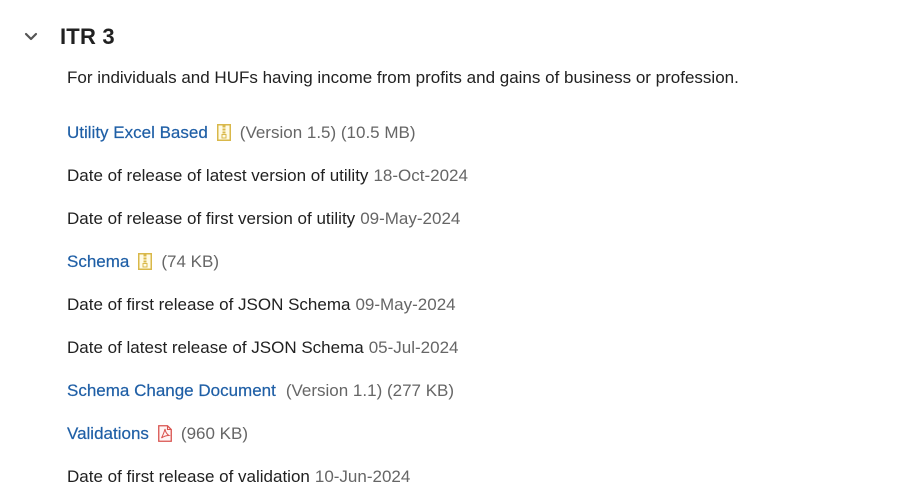 This screenshot has height=491, width=902. I want to click on schema-latest-label: Date of latest release of JSON Schema, so click(215, 347).